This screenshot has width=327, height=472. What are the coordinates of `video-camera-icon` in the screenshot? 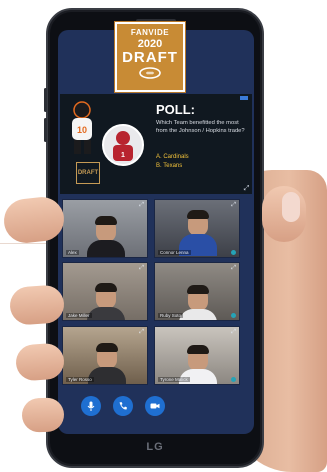 It's located at (155, 406).